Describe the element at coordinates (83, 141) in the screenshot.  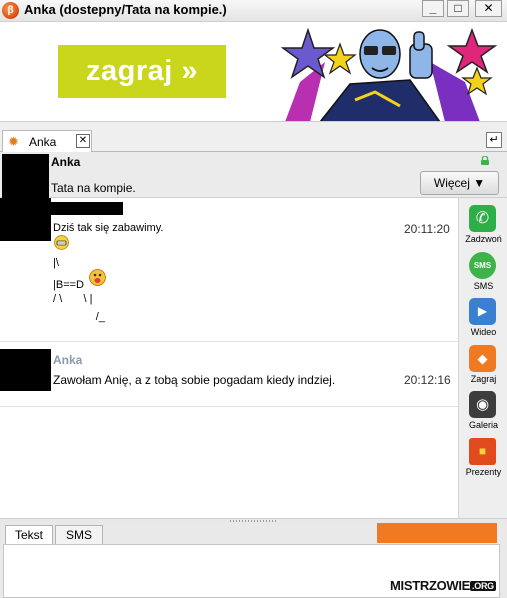
I see `tab-close-icon: ✕` at that location.